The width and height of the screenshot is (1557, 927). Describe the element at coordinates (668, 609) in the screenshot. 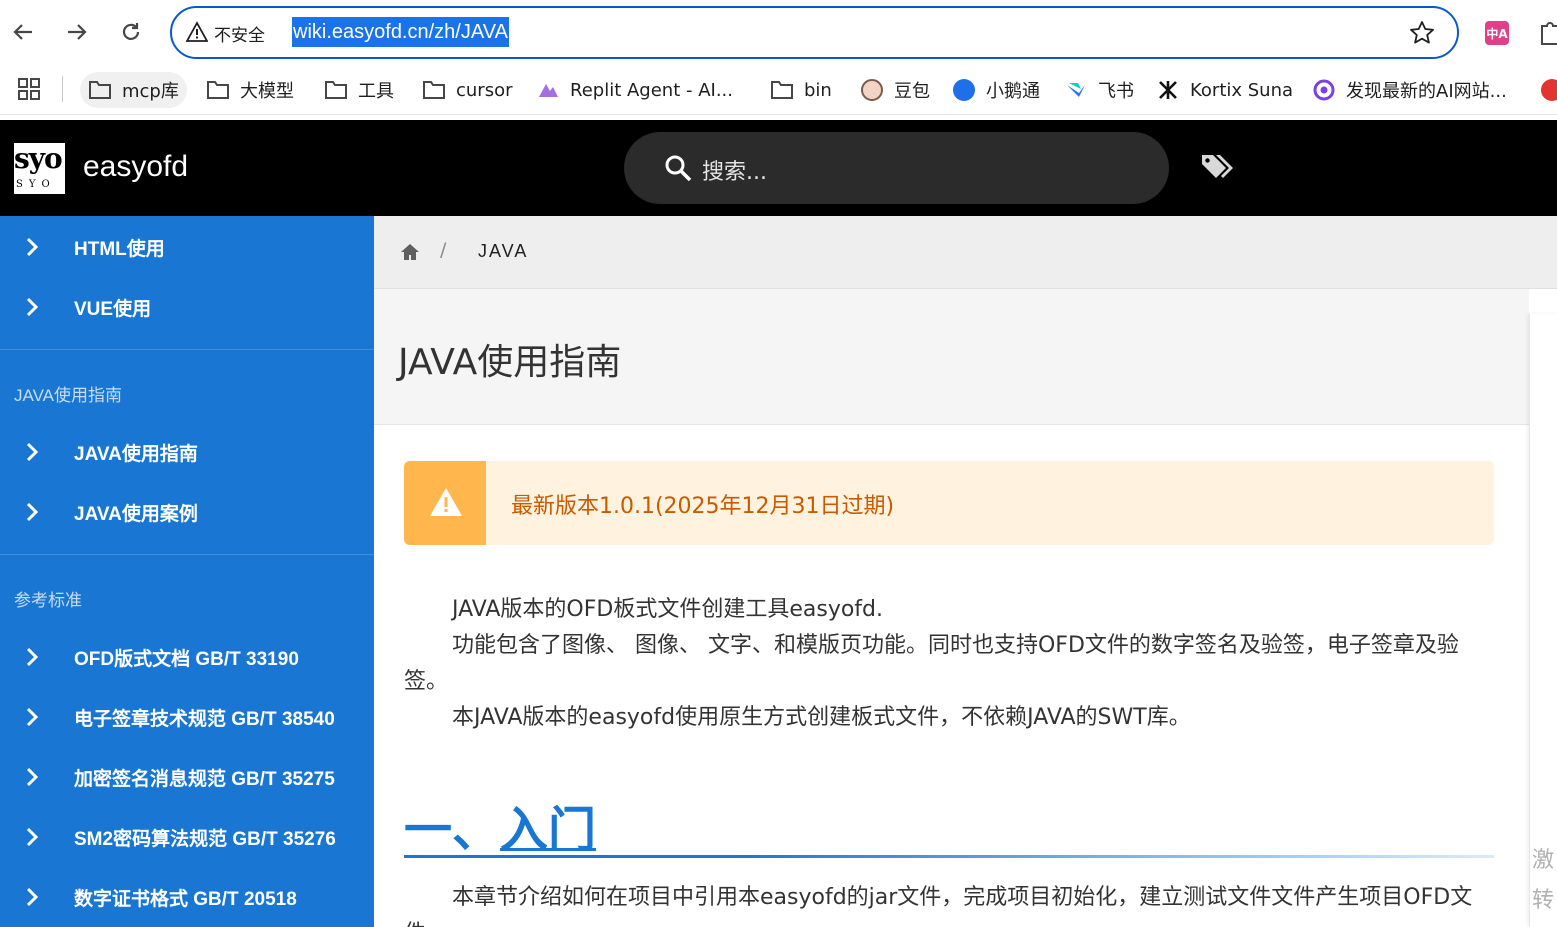

I see `paragraph: JAVA版本的OFD板式文件创建工具easyofd.` at that location.